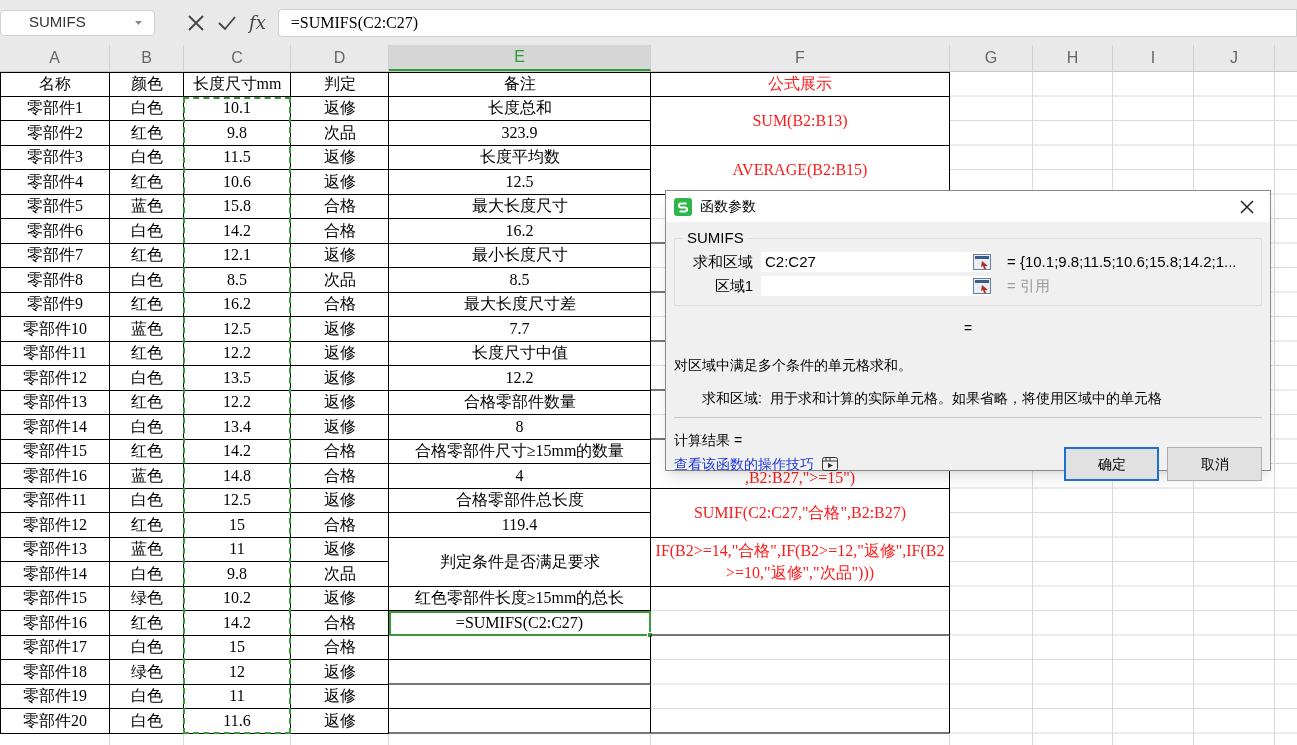  What do you see at coordinates (55, 696) in the screenshot?
I see `table-cell: 零部件19` at bounding box center [55, 696].